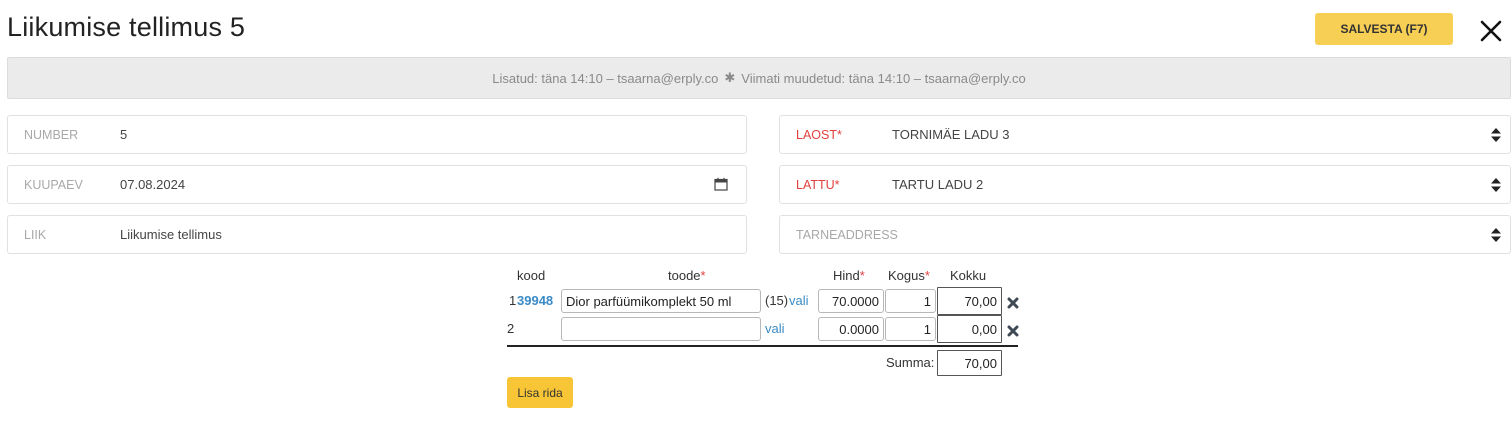 This screenshot has width=1511, height=426. I want to click on calendar-icon, so click(721, 185).